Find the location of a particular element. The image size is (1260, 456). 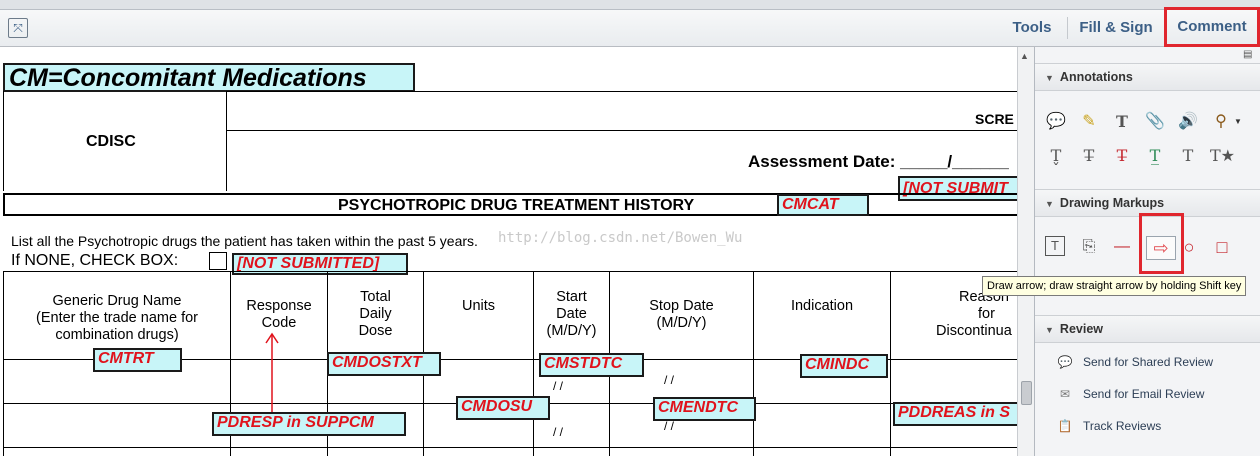

add-note-to-text-icon: T is located at coordinates (1188, 156).